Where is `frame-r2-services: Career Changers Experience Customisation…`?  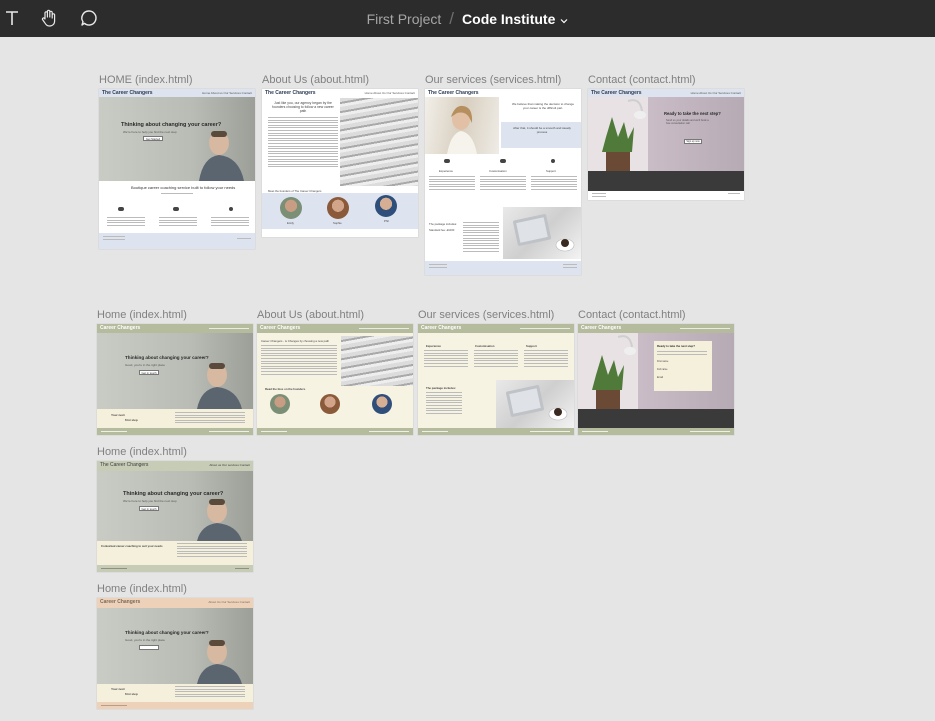 frame-r2-services: Career Changers Experience Customisation… is located at coordinates (496, 379).